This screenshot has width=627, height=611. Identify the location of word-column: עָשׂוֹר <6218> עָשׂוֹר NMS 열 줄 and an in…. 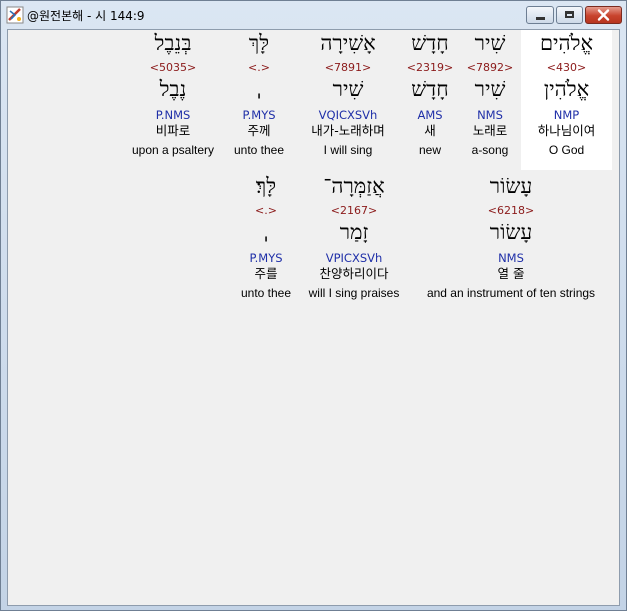
(511, 243).